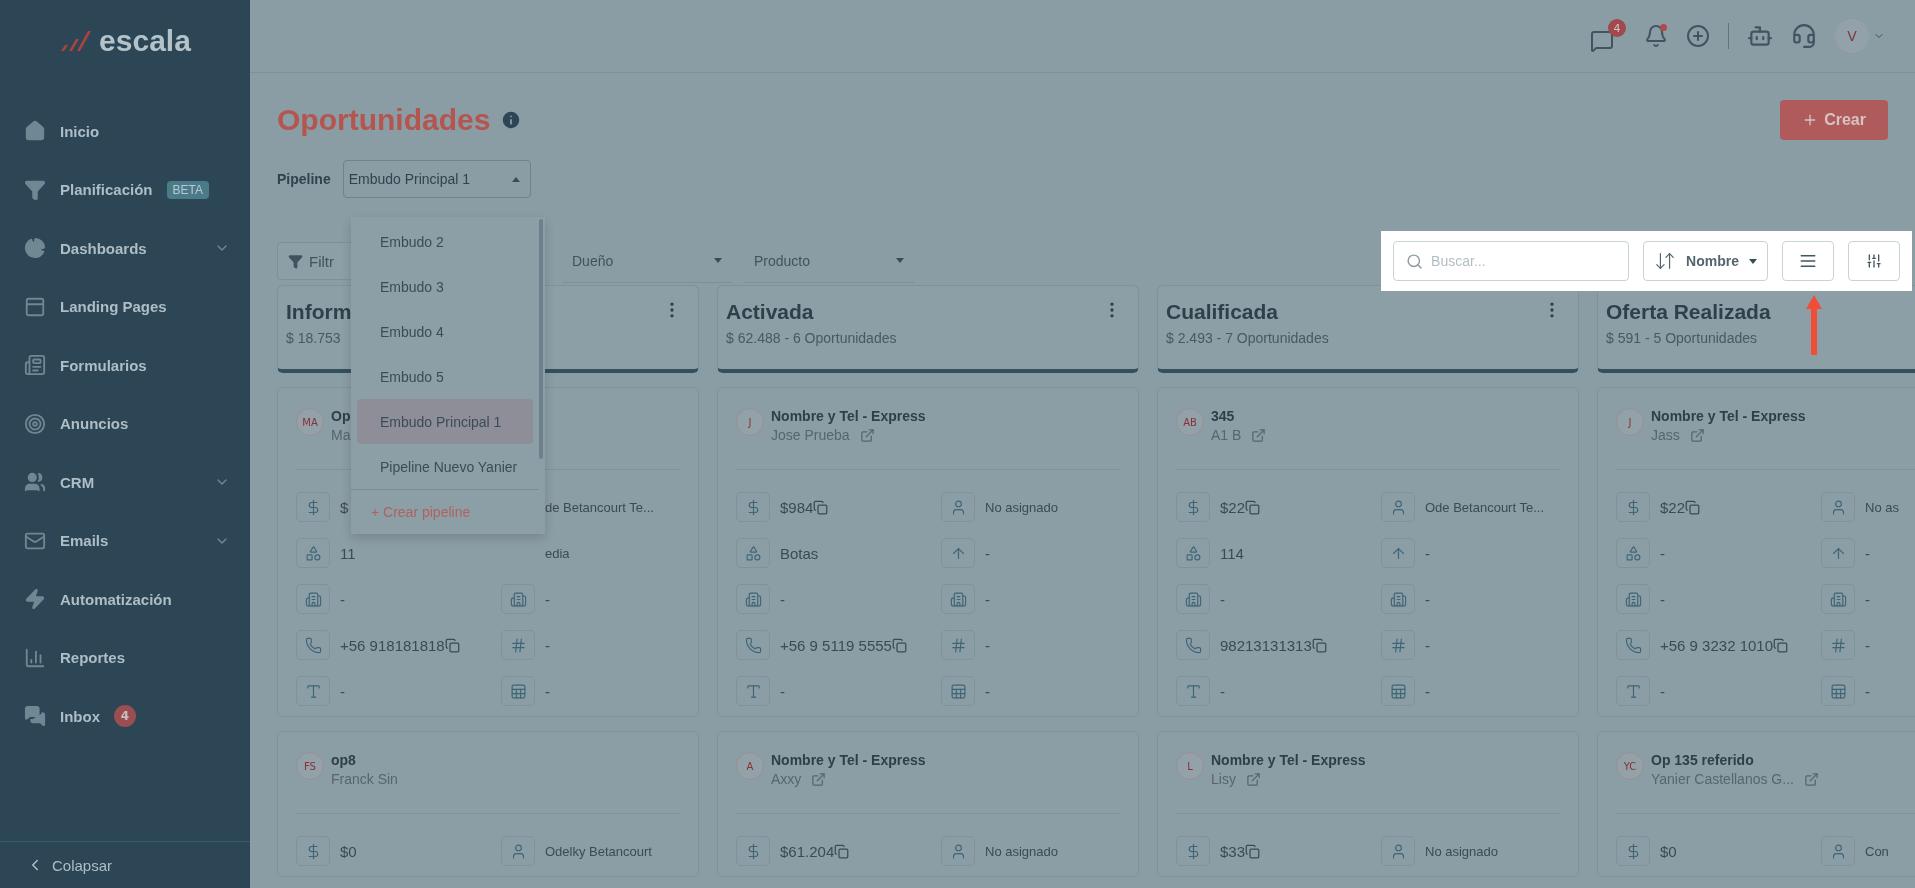  What do you see at coordinates (80, 716) in the screenshot?
I see `sidebar-label: Inbox` at bounding box center [80, 716].